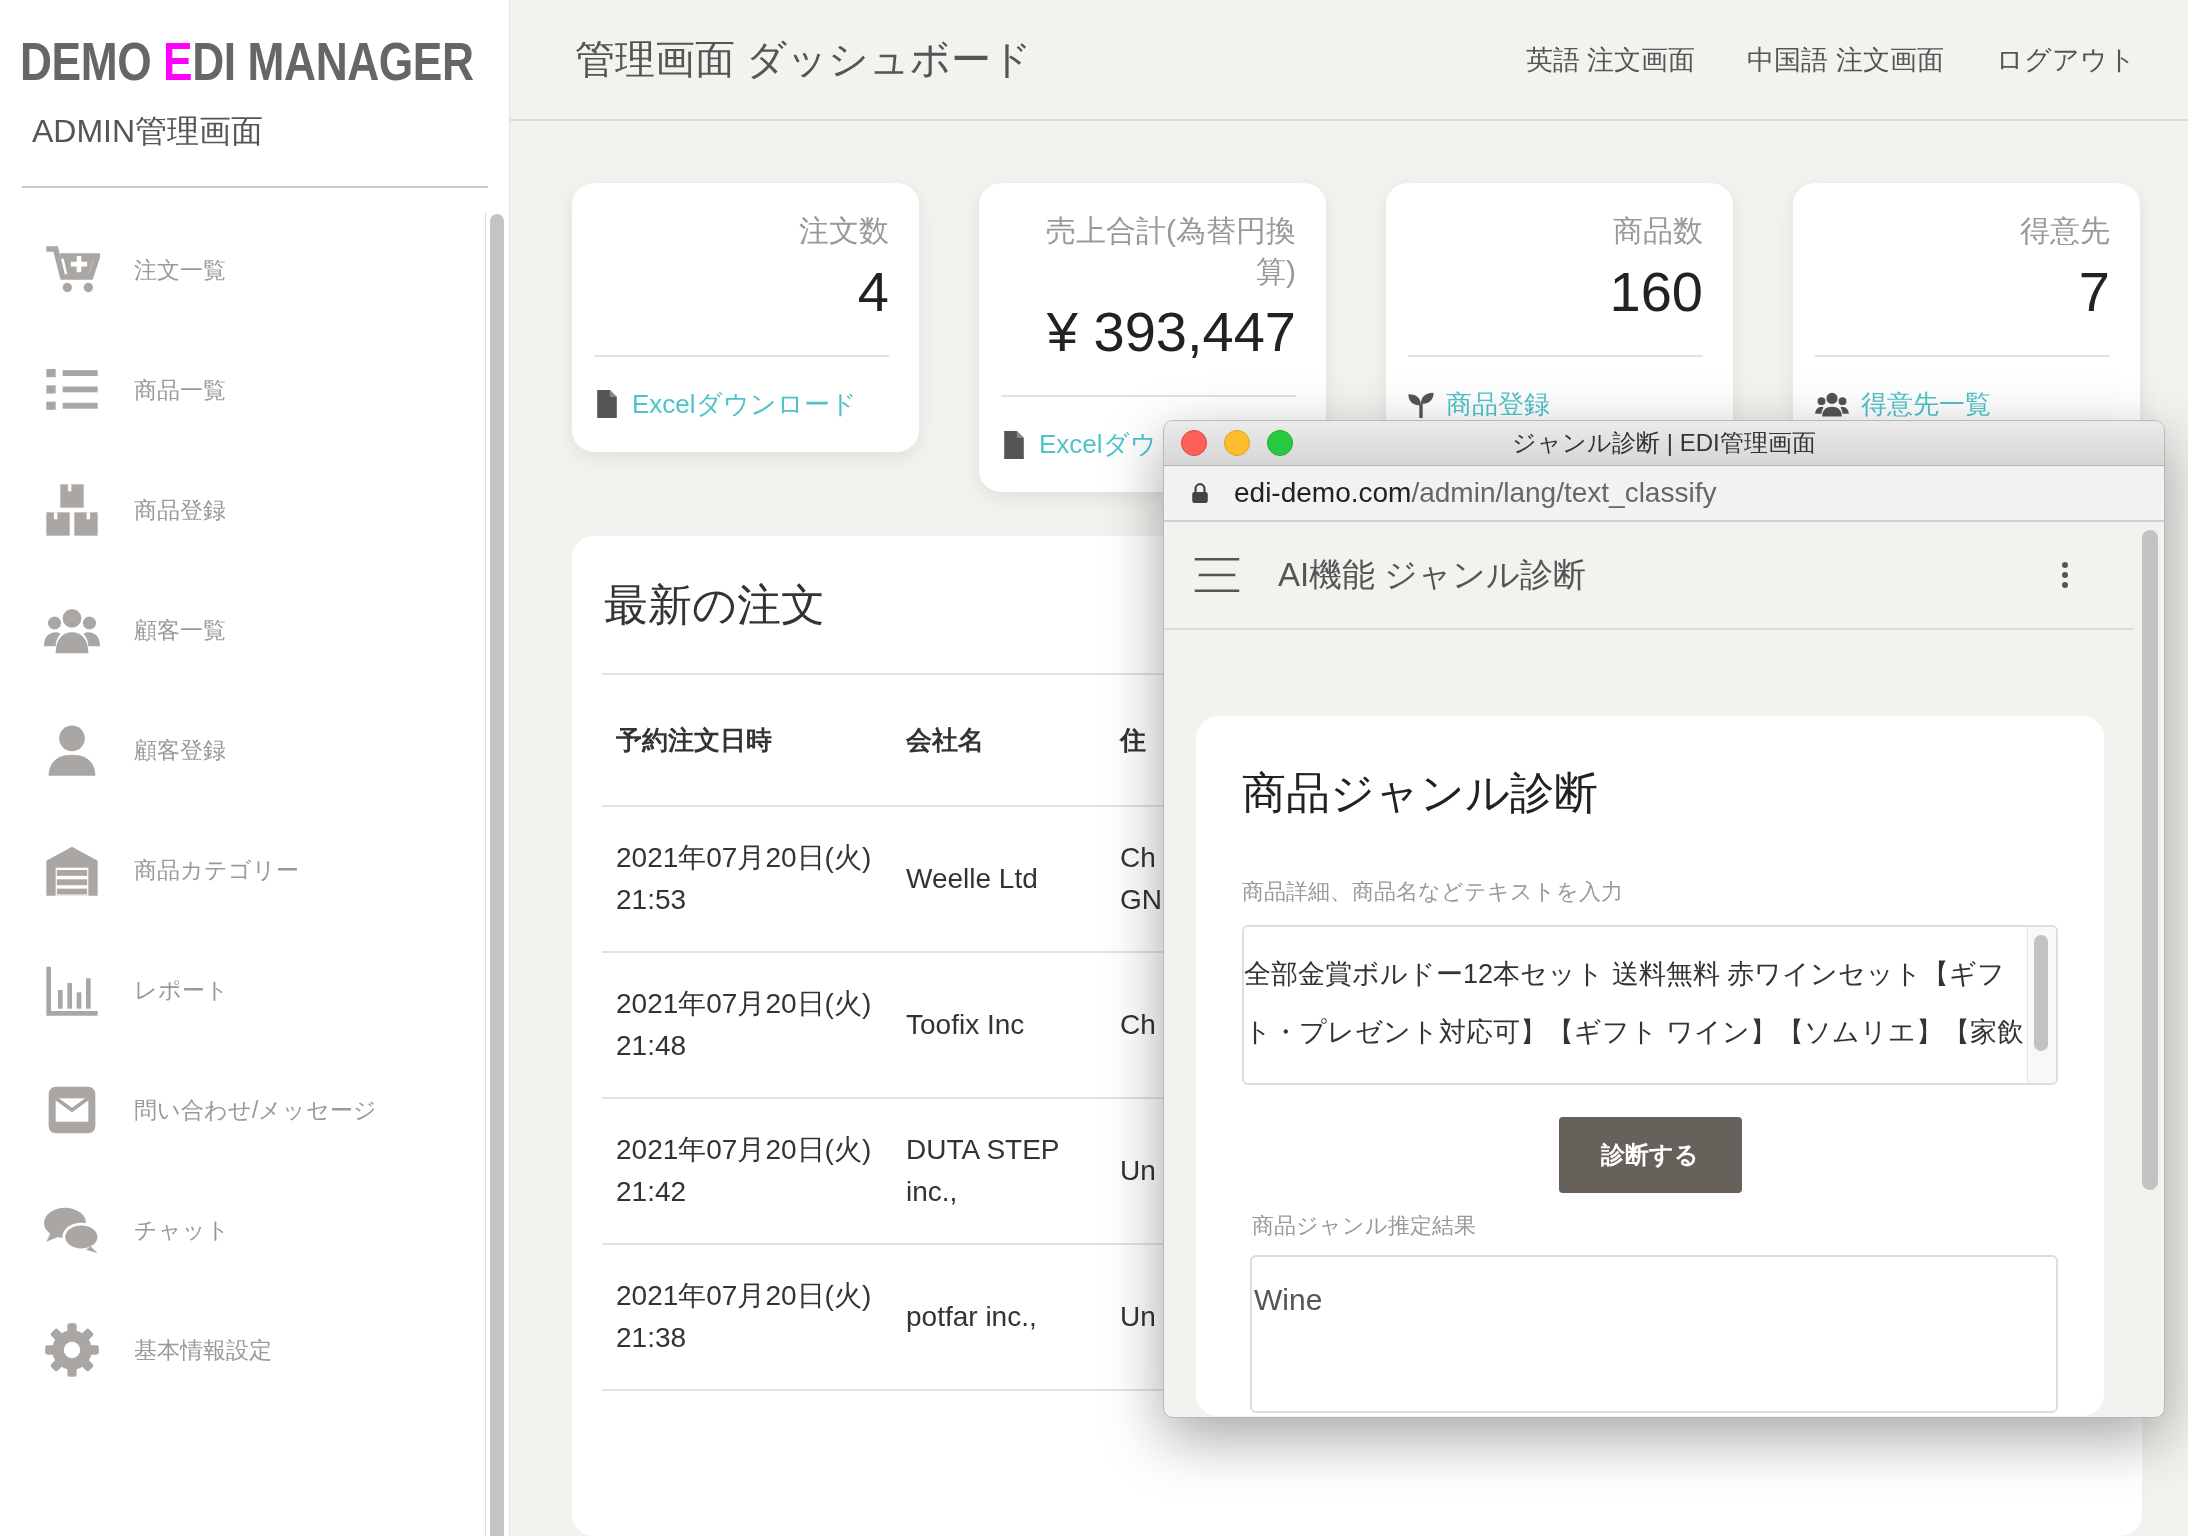  Describe the element at coordinates (254, 990) in the screenshot. I see `sidebar-item: レポート` at that location.